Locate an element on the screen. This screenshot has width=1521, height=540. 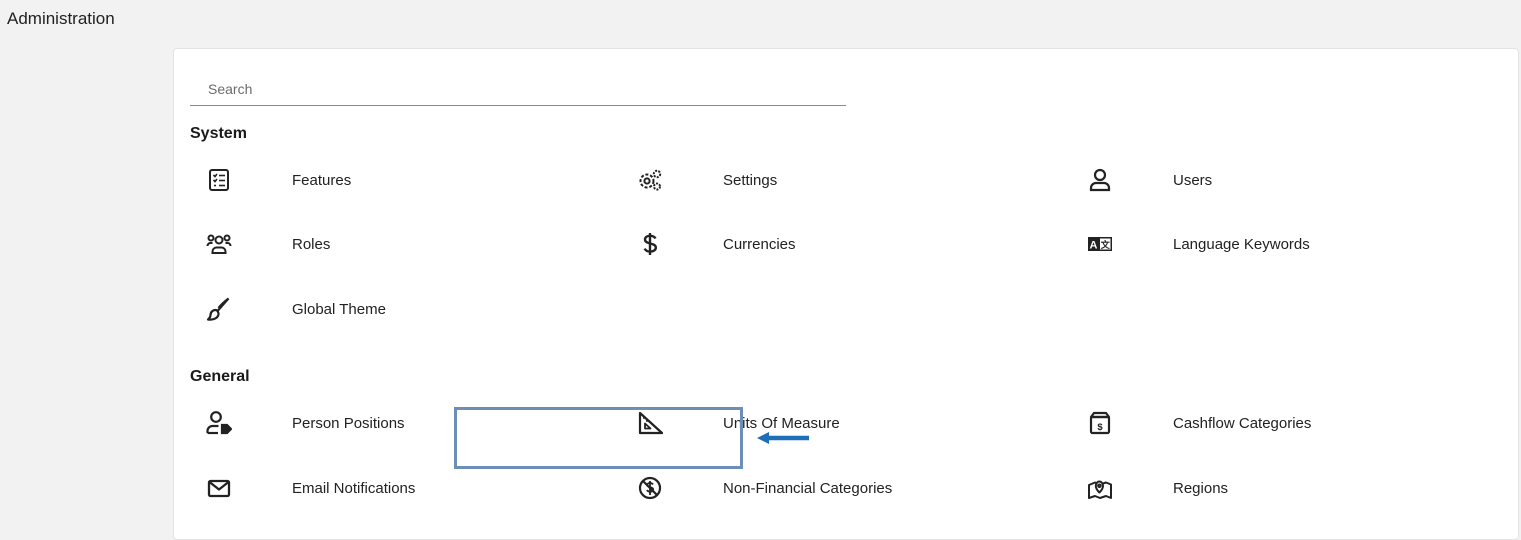
admin-item-label: Person Positions is located at coordinates (348, 423).